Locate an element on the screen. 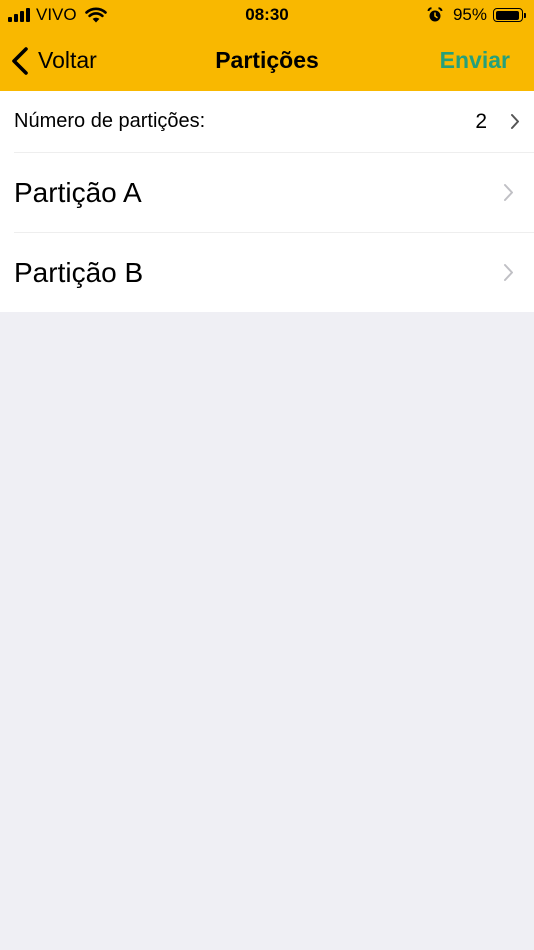  partition-count-row: Número de partições: 2 is located at coordinates (267, 121).